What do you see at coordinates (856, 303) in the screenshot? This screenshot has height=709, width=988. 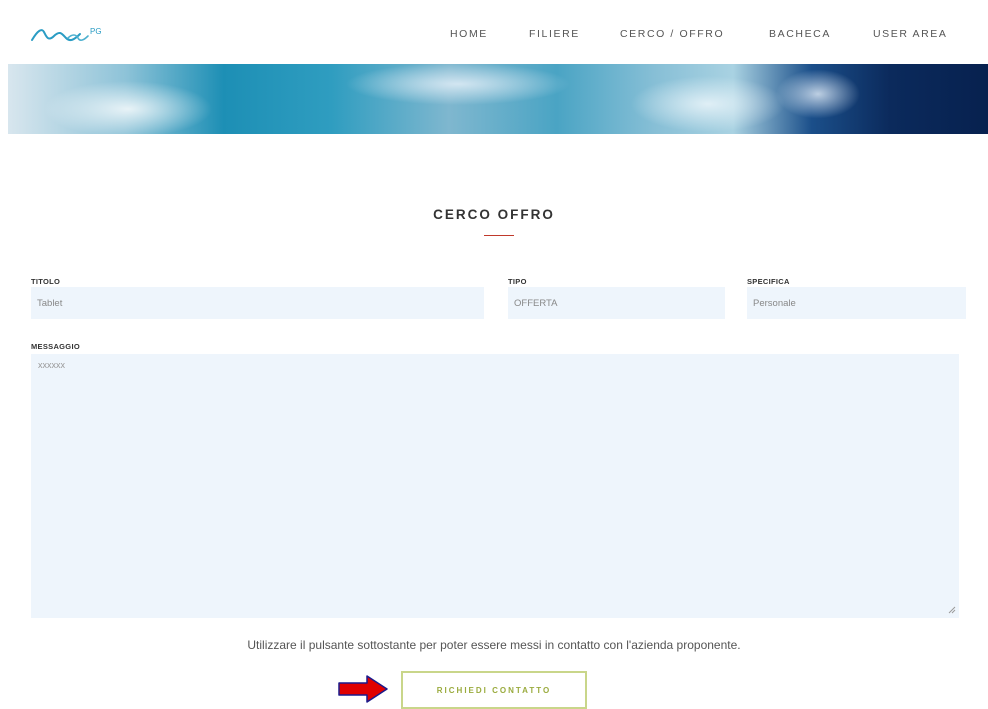 I see `specifica-input` at bounding box center [856, 303].